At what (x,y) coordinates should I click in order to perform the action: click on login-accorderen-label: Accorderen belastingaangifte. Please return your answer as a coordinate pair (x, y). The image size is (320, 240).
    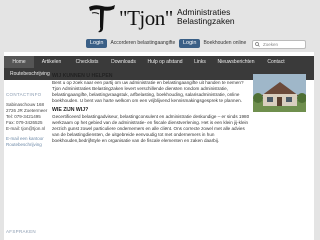
    Looking at the image, I should click on (143, 43).